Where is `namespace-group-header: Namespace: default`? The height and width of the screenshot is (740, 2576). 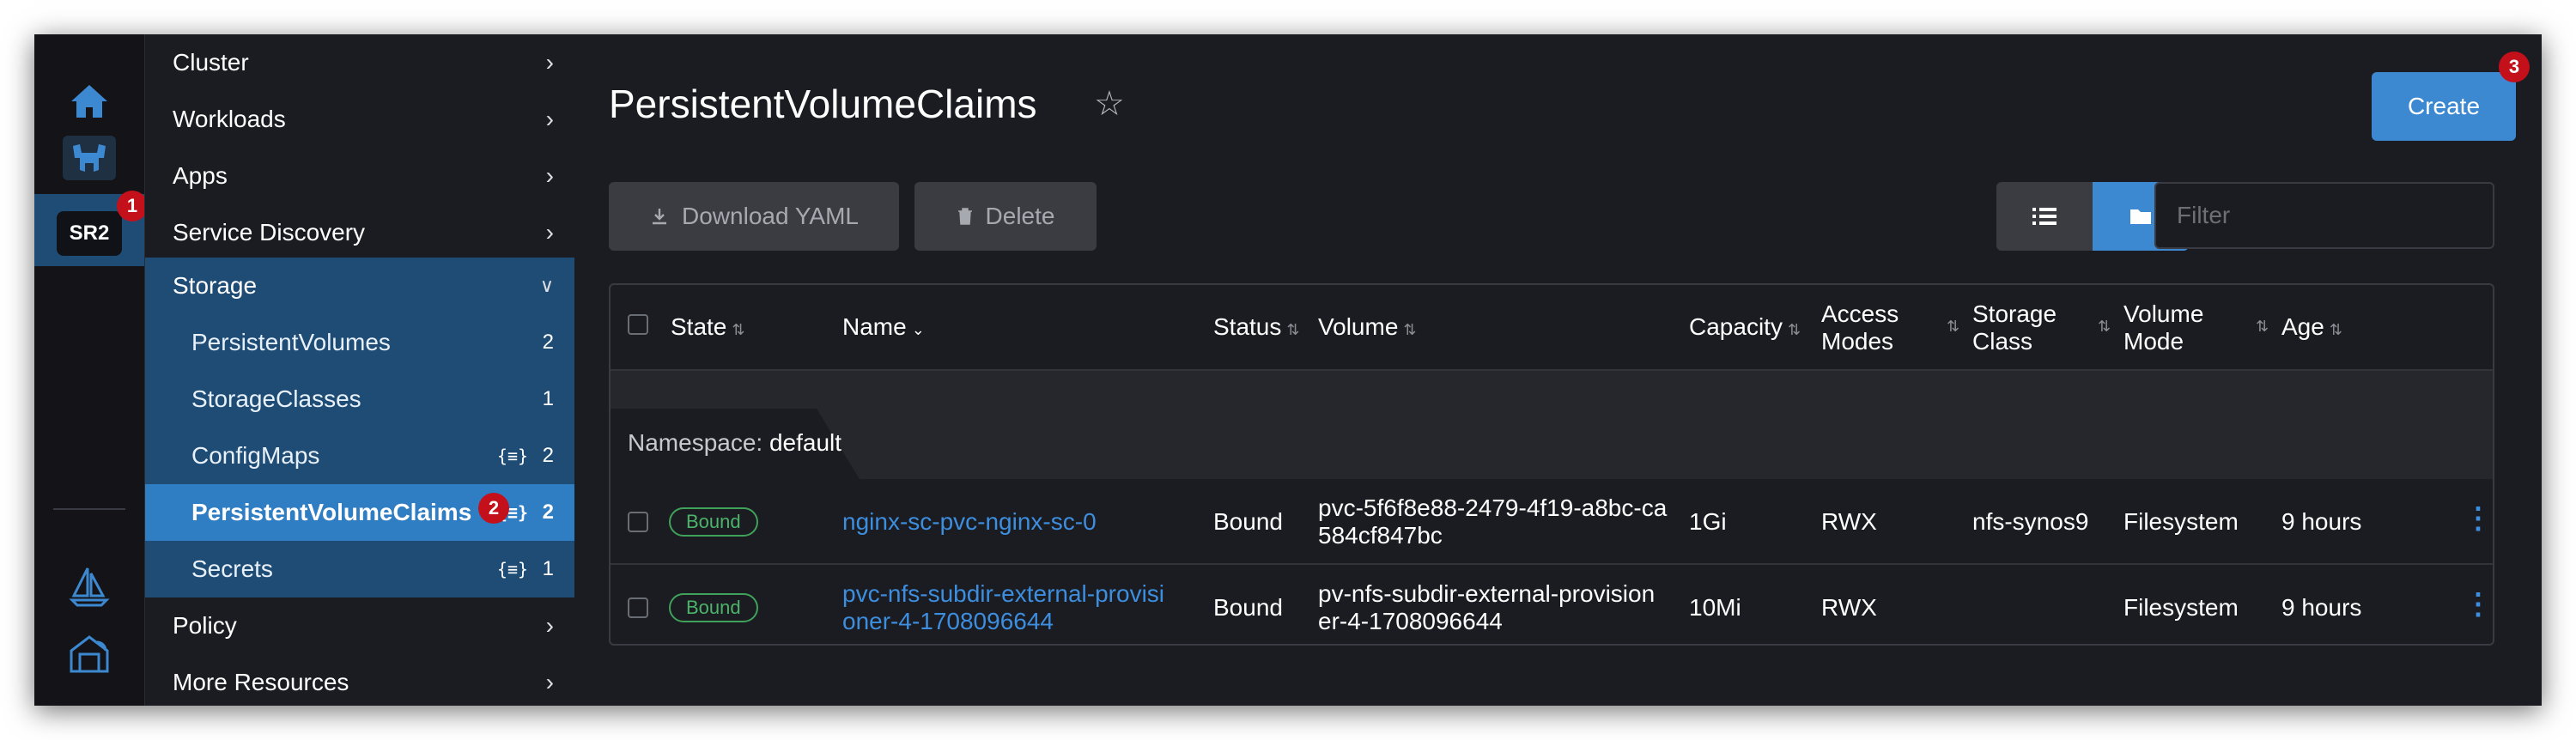 namespace-group-header: Namespace: default is located at coordinates (1552, 425).